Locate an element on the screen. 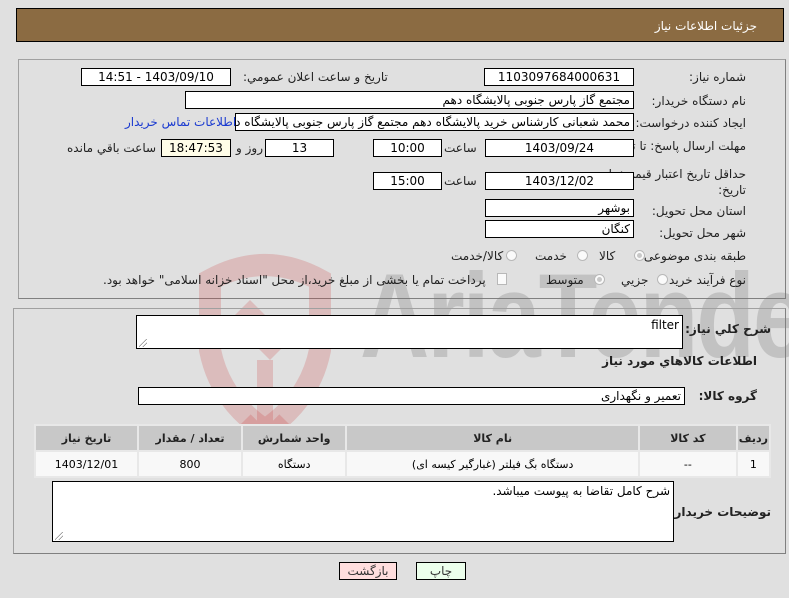 This screenshot has width=789, height=598. response-deadline-time-field: 10:00 is located at coordinates (407, 148).